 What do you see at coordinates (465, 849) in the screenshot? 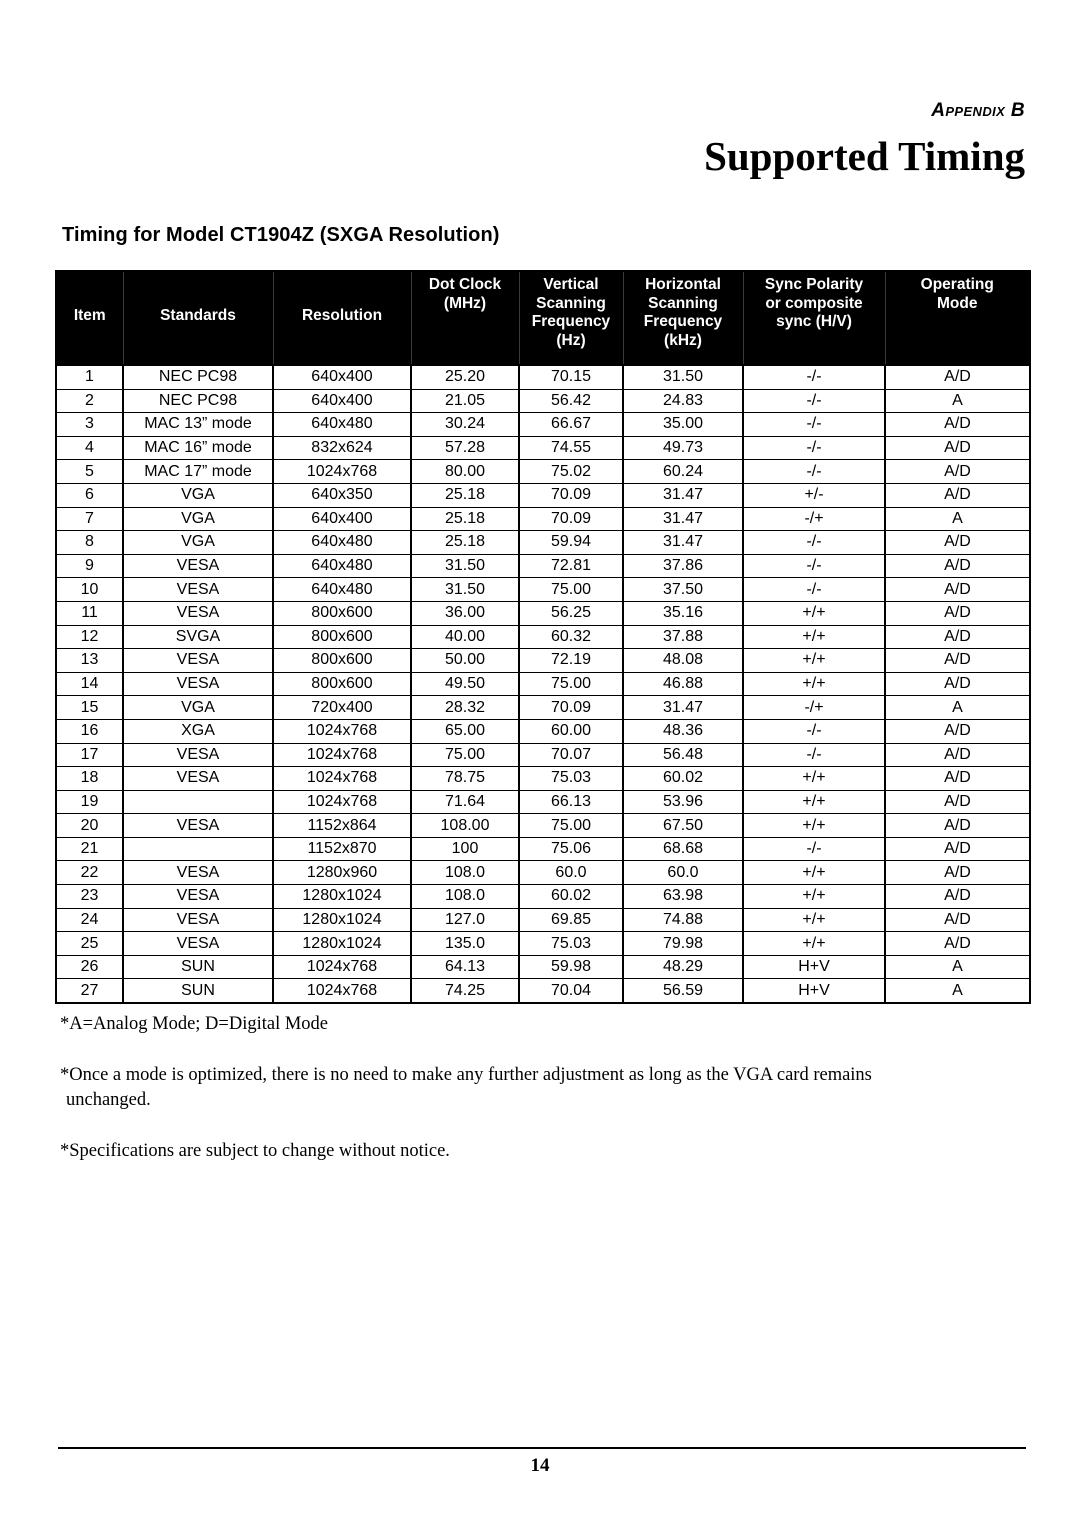
I see `cell-dot_clock: 100` at bounding box center [465, 849].